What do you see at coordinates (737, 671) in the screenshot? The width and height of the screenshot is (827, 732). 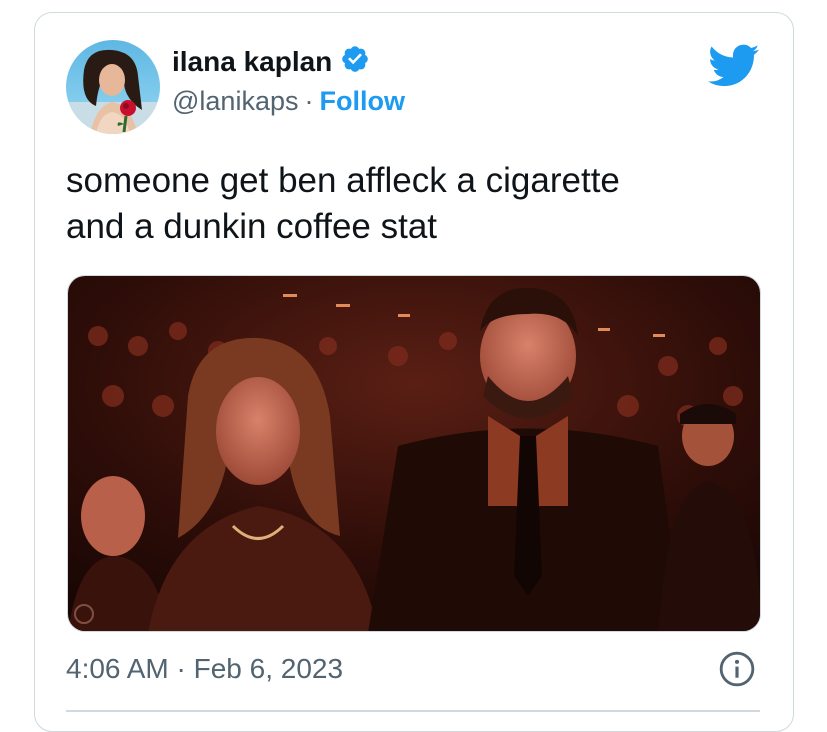 I see `info-icon` at bounding box center [737, 671].